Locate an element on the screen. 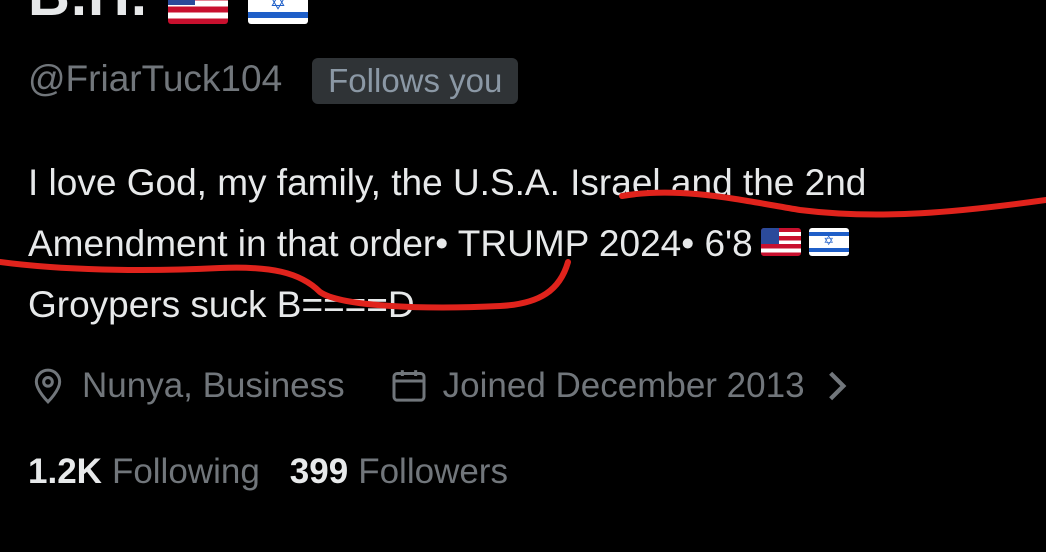  bio-flag-il-icon: ✡ is located at coordinates (828, 242).